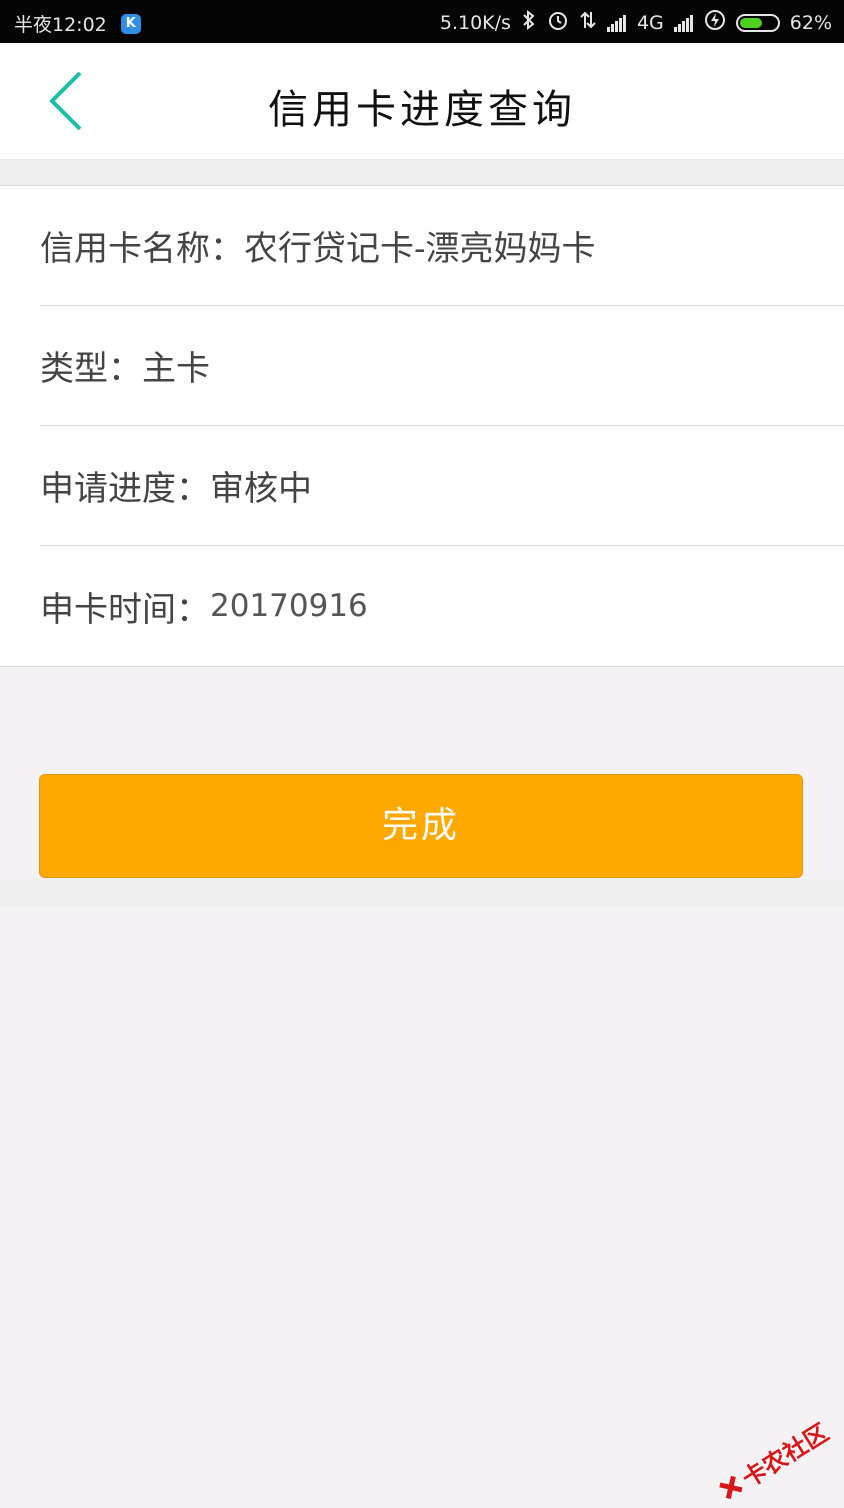 The height and width of the screenshot is (1508, 844). Describe the element at coordinates (420, 249) in the screenshot. I see `card-name-value: 农行贷记卡-漂亮妈妈卡` at that location.